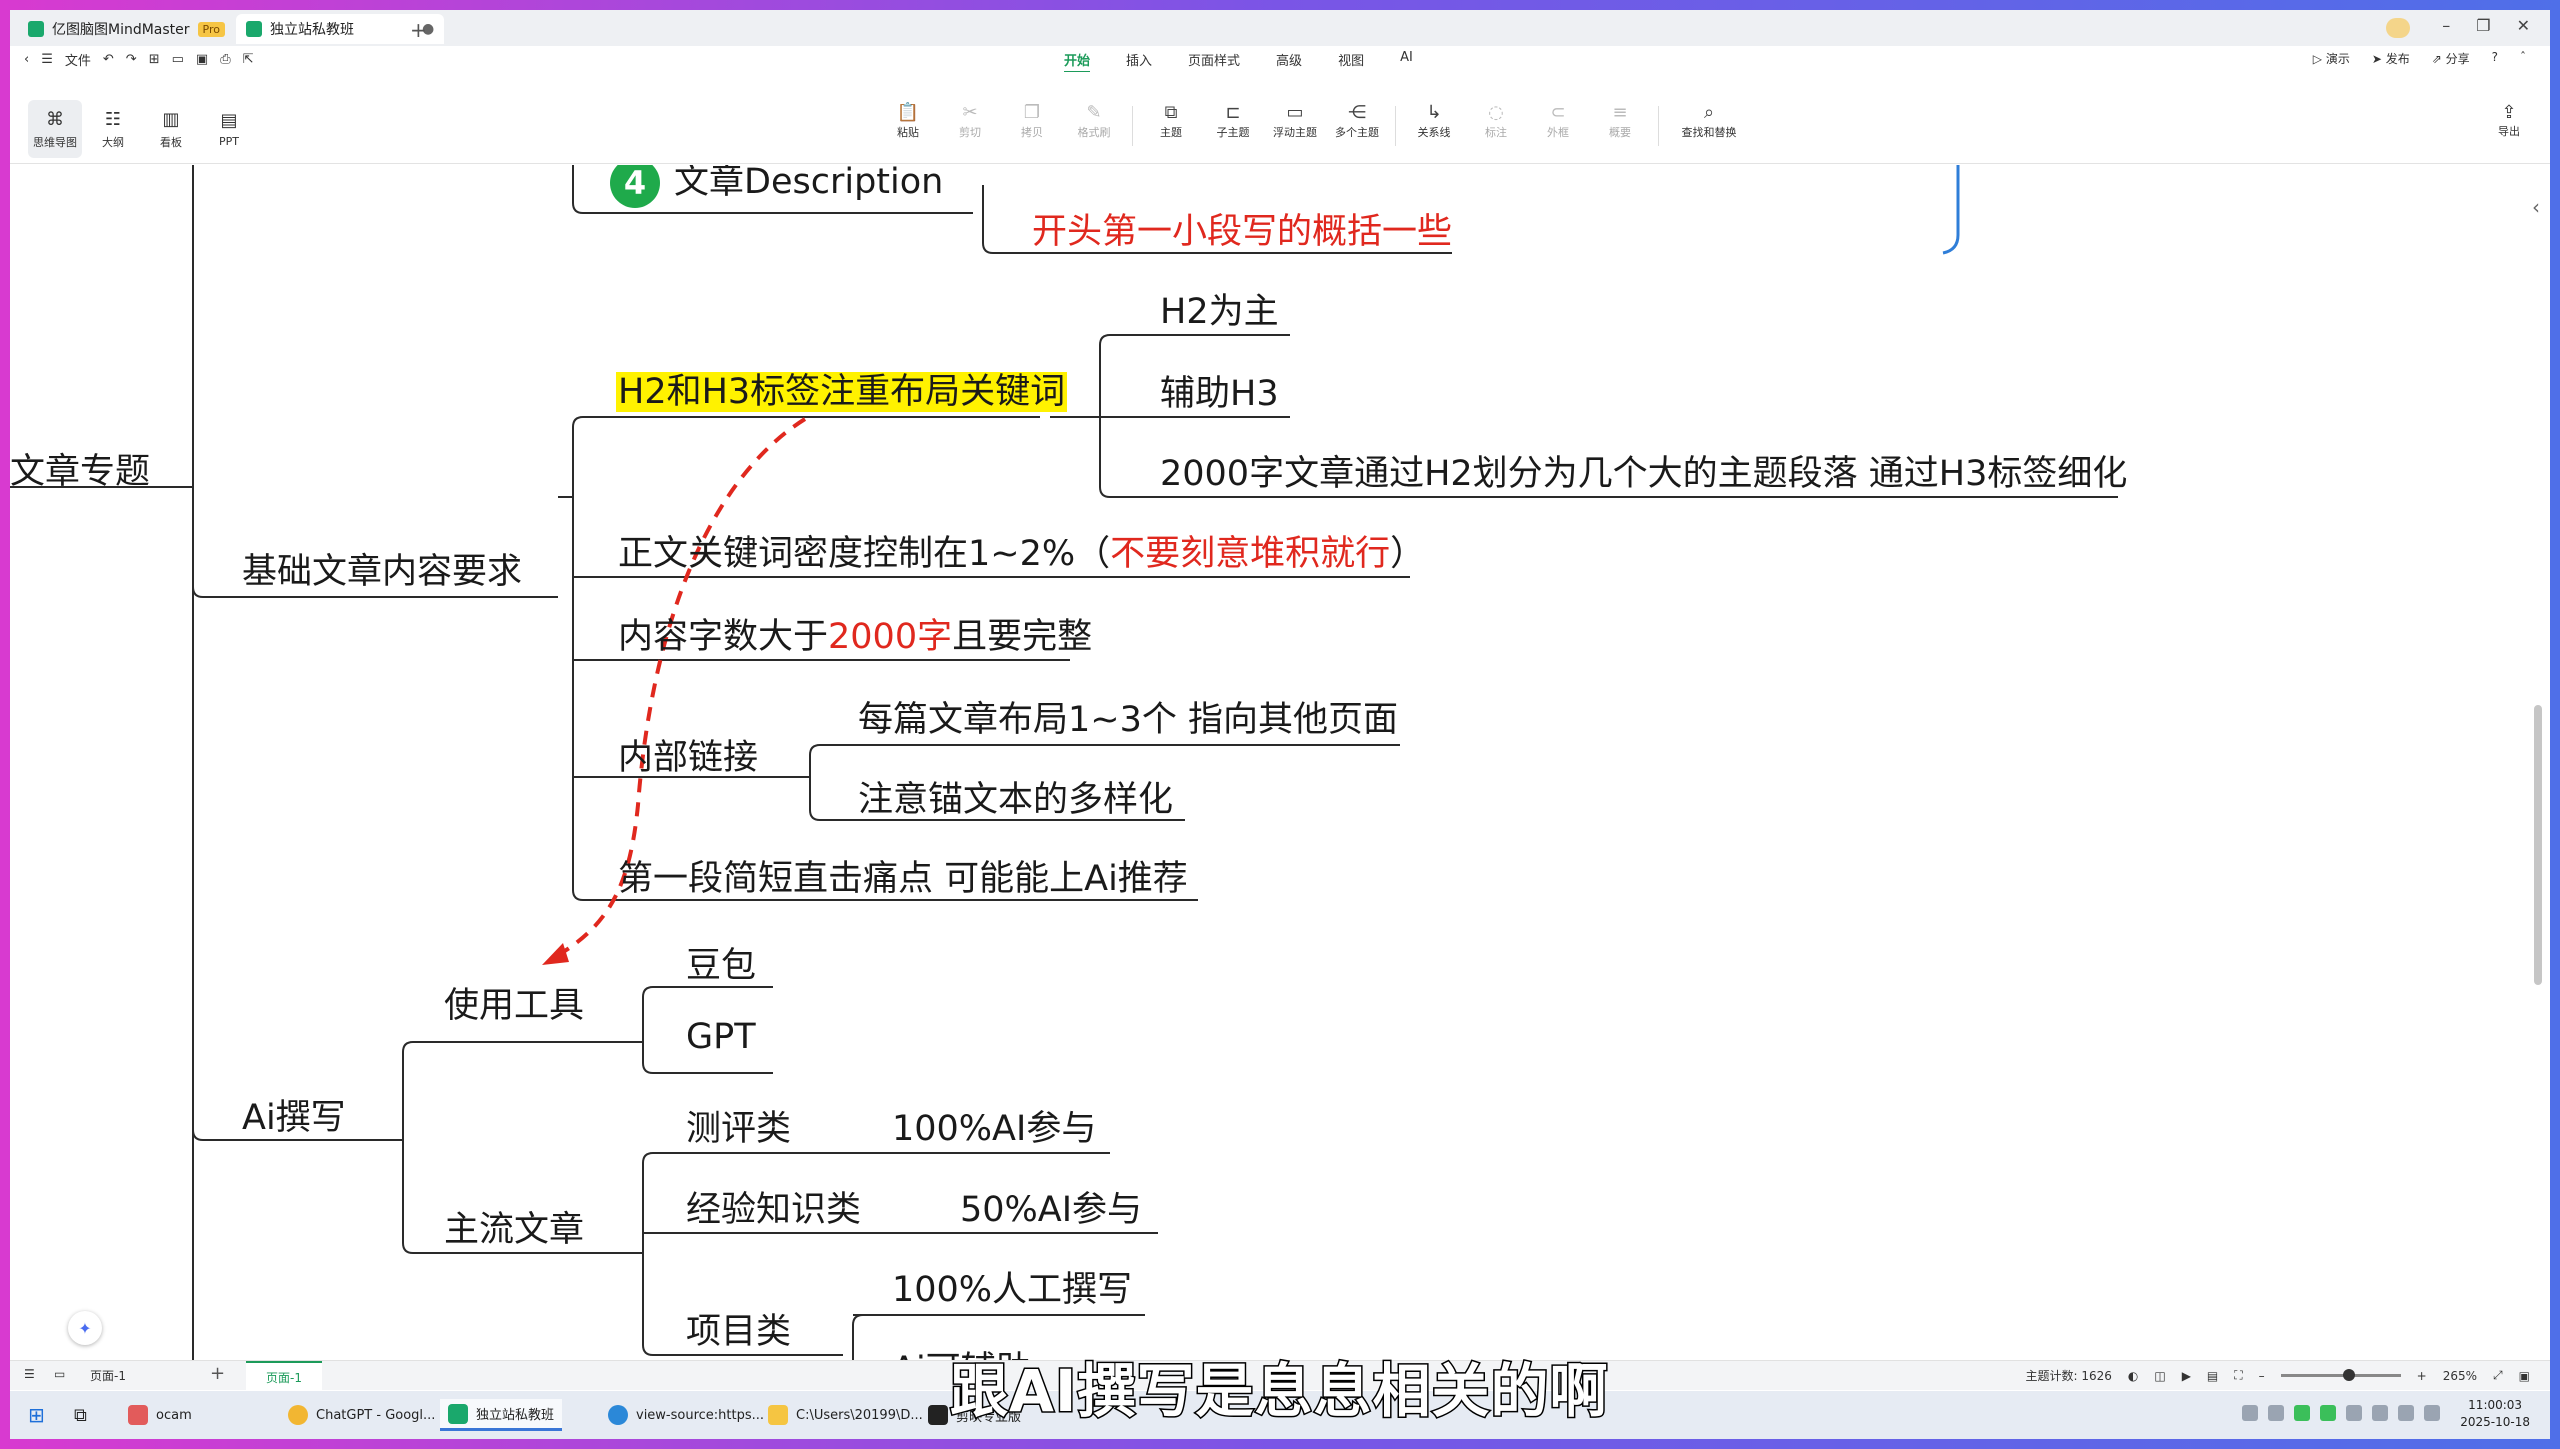 The height and width of the screenshot is (1449, 2560). What do you see at coordinates (2498, 1375) in the screenshot?
I see `fullscreen-icon: ⤢` at bounding box center [2498, 1375].